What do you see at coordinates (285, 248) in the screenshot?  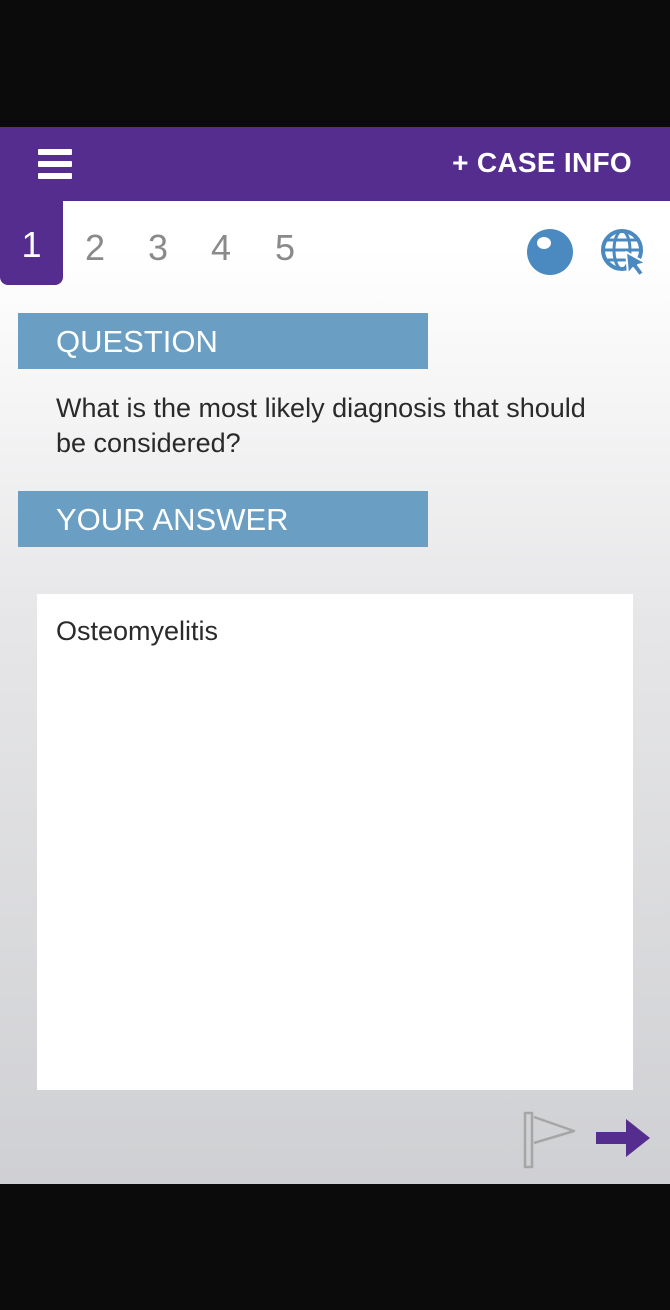 I see `tab-5: 5` at bounding box center [285, 248].